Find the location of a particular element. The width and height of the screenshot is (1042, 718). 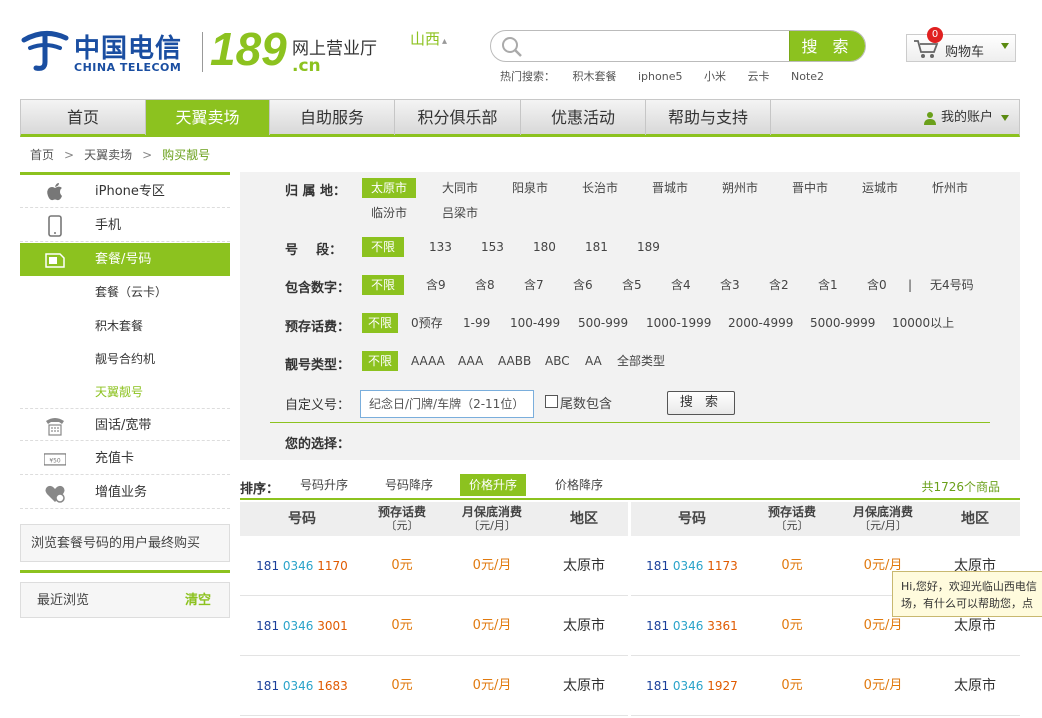

header-number: 号码 is located at coordinates (302, 519).